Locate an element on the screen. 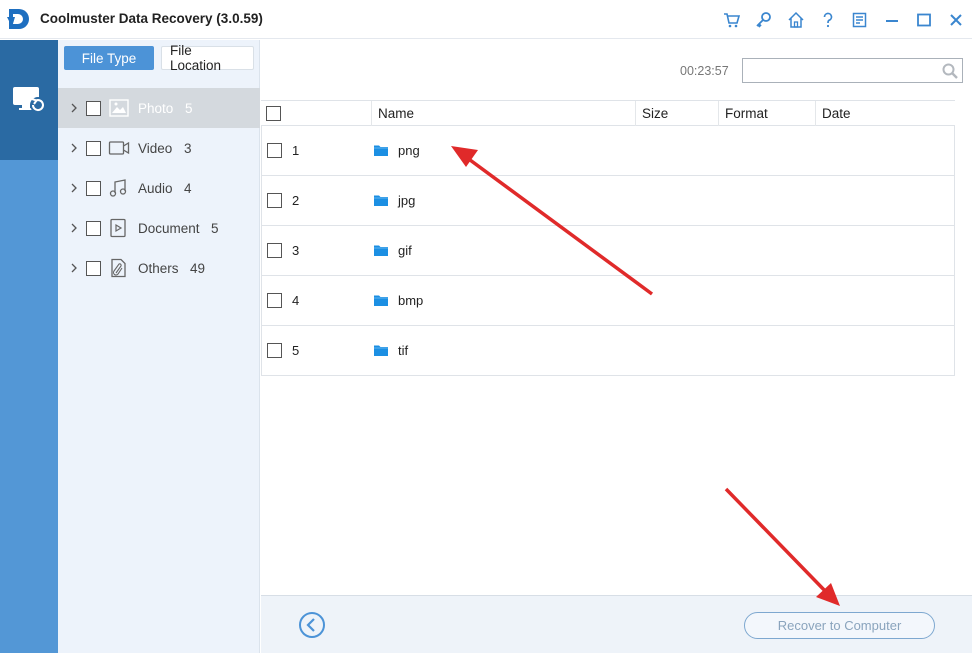 The height and width of the screenshot is (653, 972). table-row: 1 png is located at coordinates (608, 151).